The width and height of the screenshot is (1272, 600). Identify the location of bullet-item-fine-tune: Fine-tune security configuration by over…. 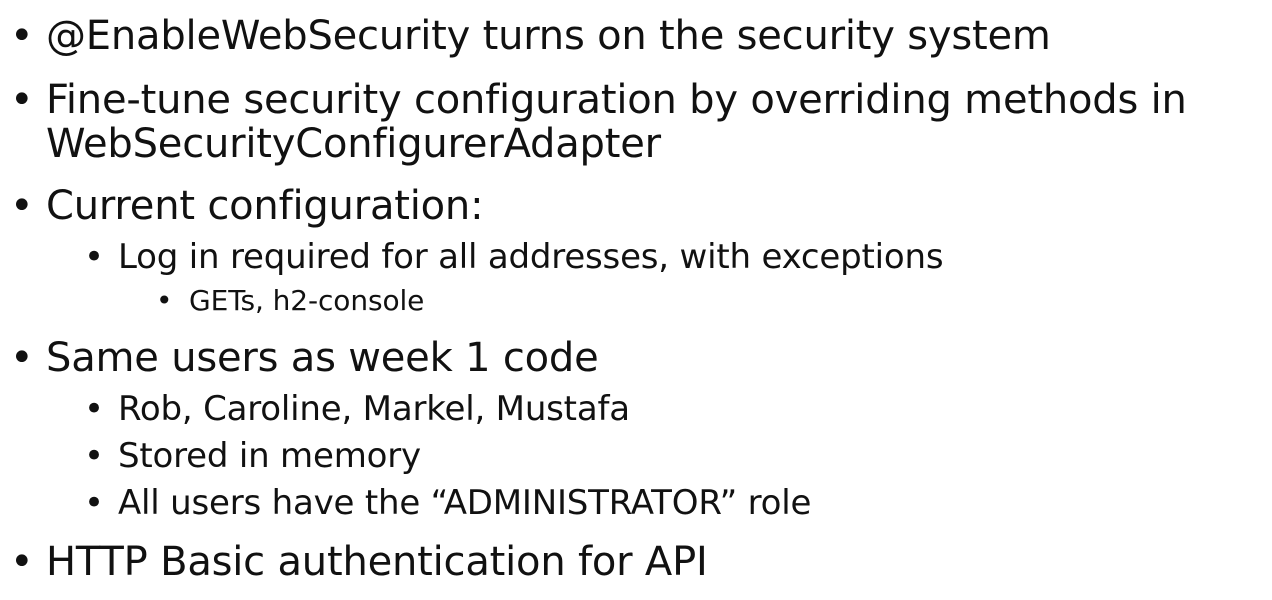
(616, 100).